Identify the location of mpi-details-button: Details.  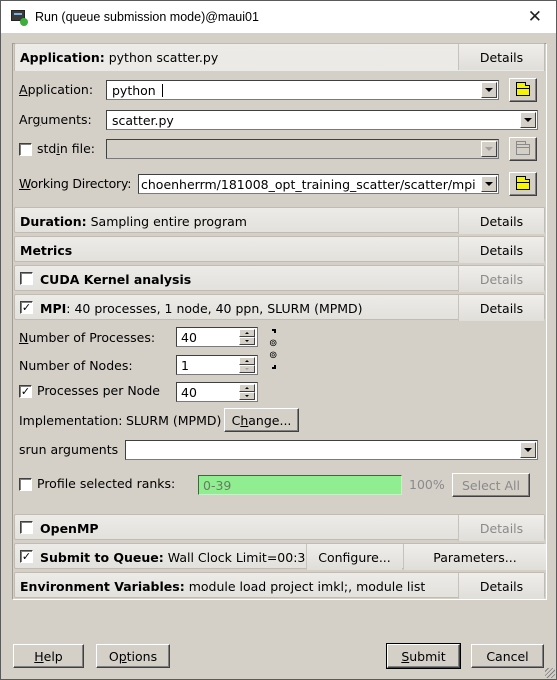
(501, 308).